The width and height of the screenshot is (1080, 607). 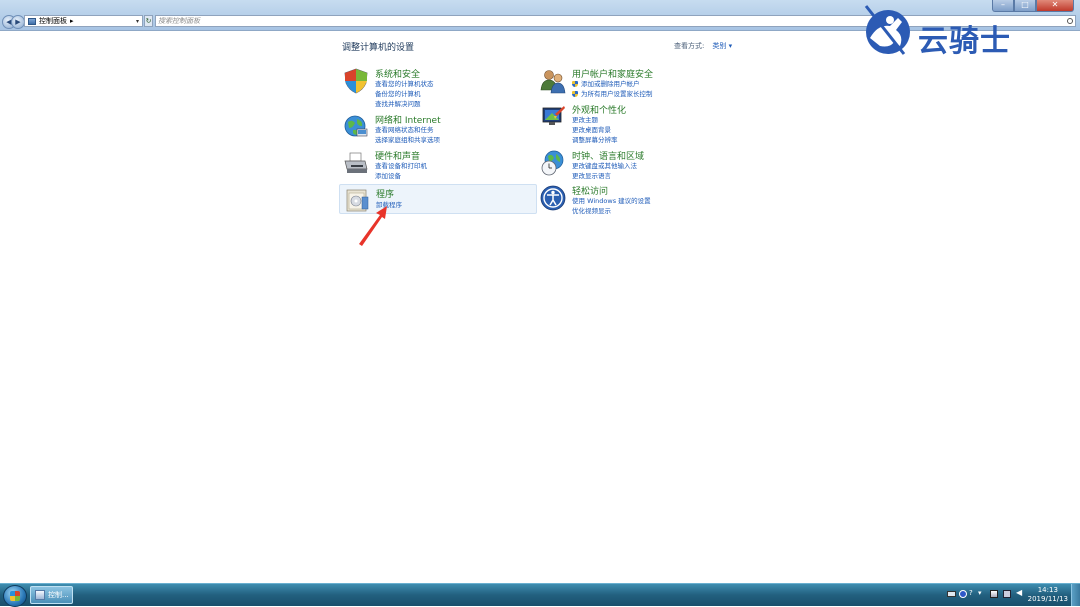 What do you see at coordinates (553, 117) in the screenshot?
I see `monitor-paint-icon` at bounding box center [553, 117].